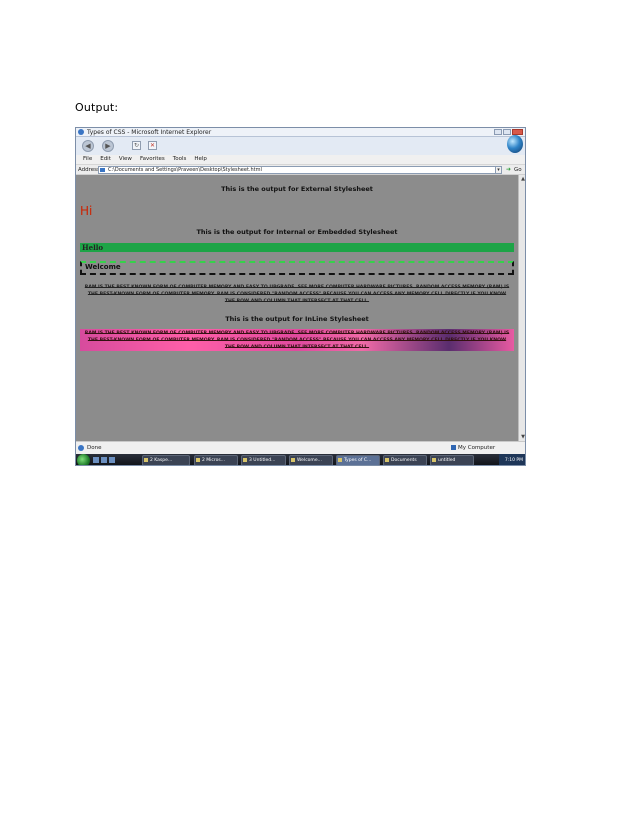 This screenshot has height=826, width=638. I want to click on hi-text: Hi, so click(86, 211).